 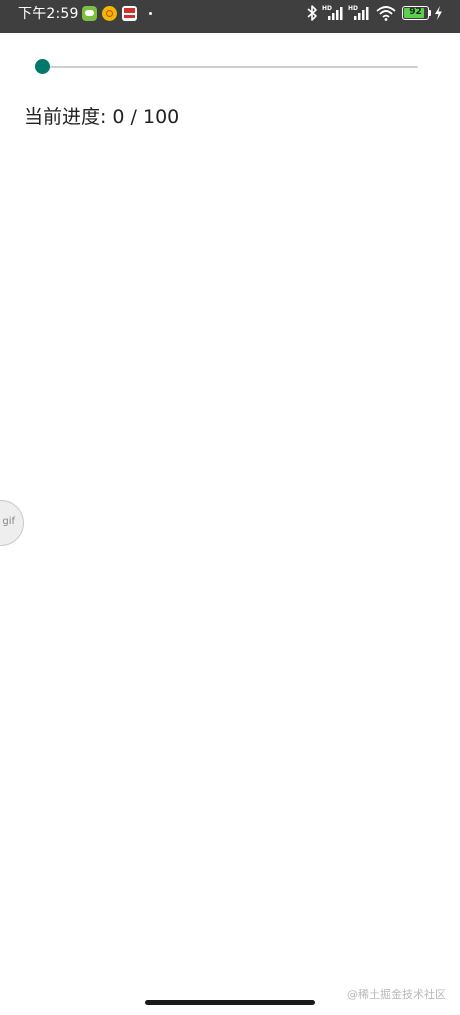 I want to click on progress-value: 0 / 100, so click(x=146, y=117).